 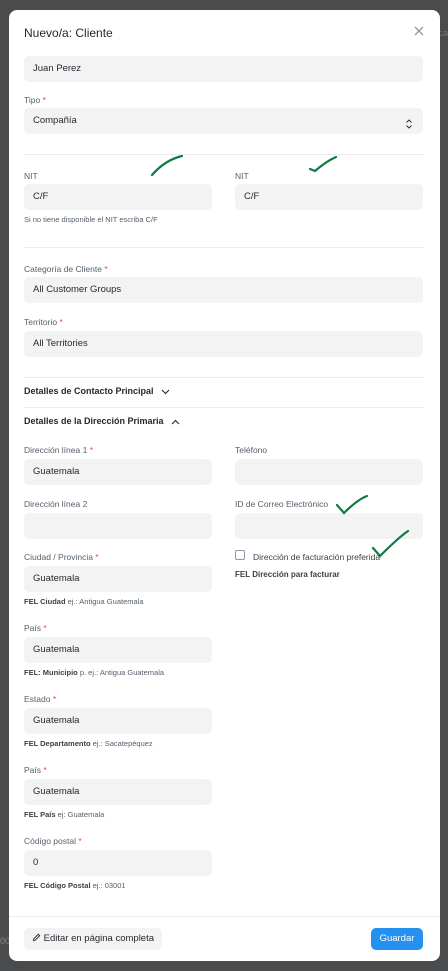 I want to click on billing-address-checkbox, so click(x=240, y=555).